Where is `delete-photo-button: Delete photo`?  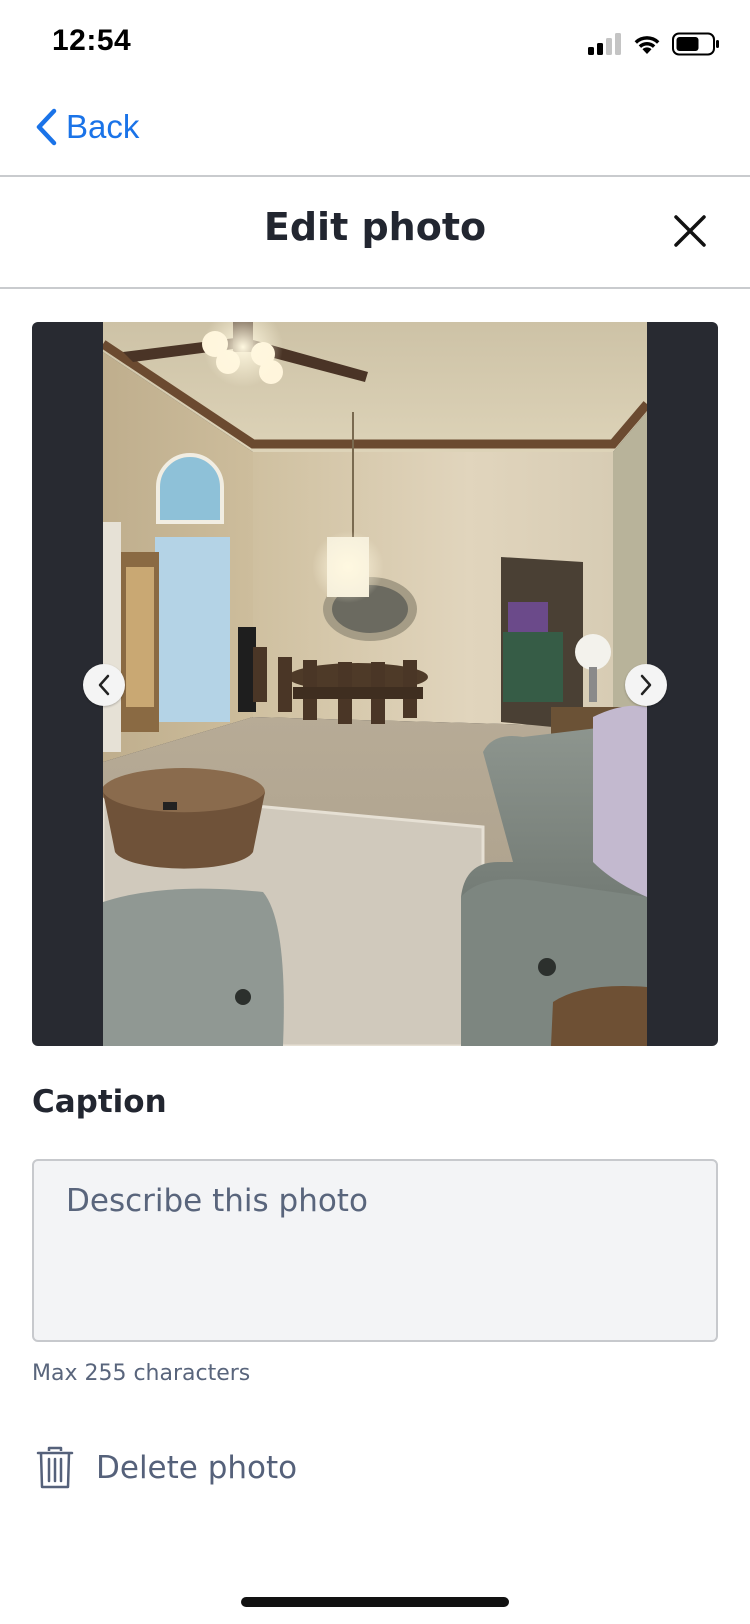
delete-photo-button: Delete photo is located at coordinates (166, 1468).